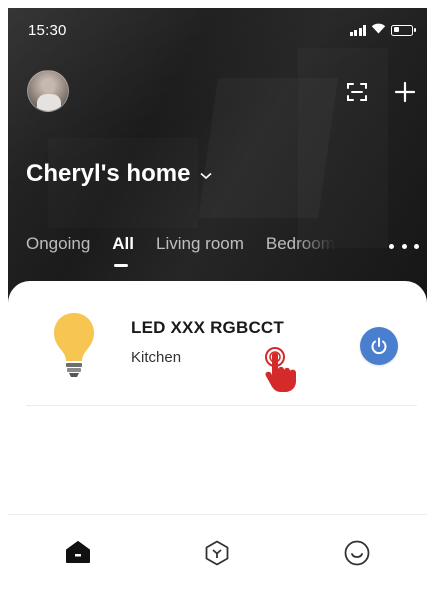 This screenshot has height=605, width=427. I want to click on top-actions, so click(381, 92).